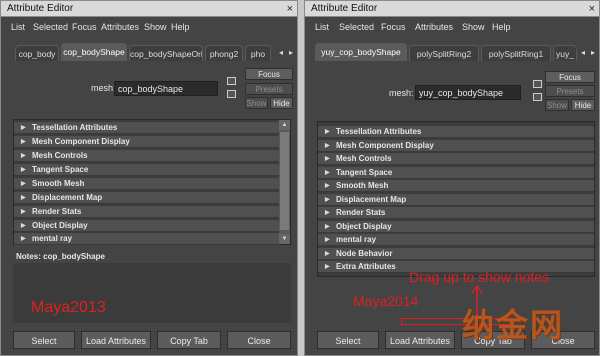 This screenshot has height=356, width=600. I want to click on tab-cop-bodyshapeorig: cop_bodyShapeOrig, so click(166, 53).